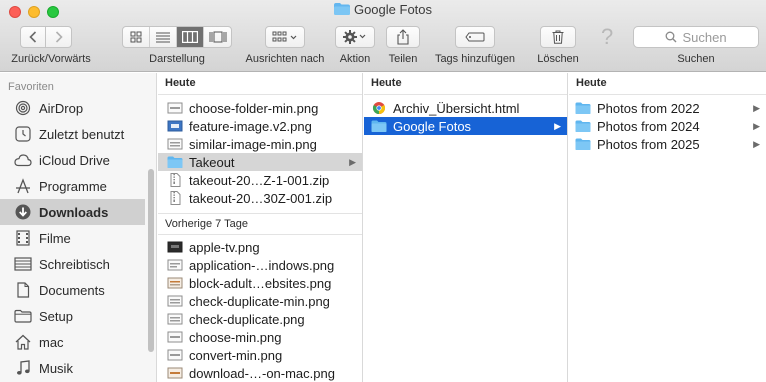 This screenshot has height=382, width=766. I want to click on arrange-button, so click(285, 37).